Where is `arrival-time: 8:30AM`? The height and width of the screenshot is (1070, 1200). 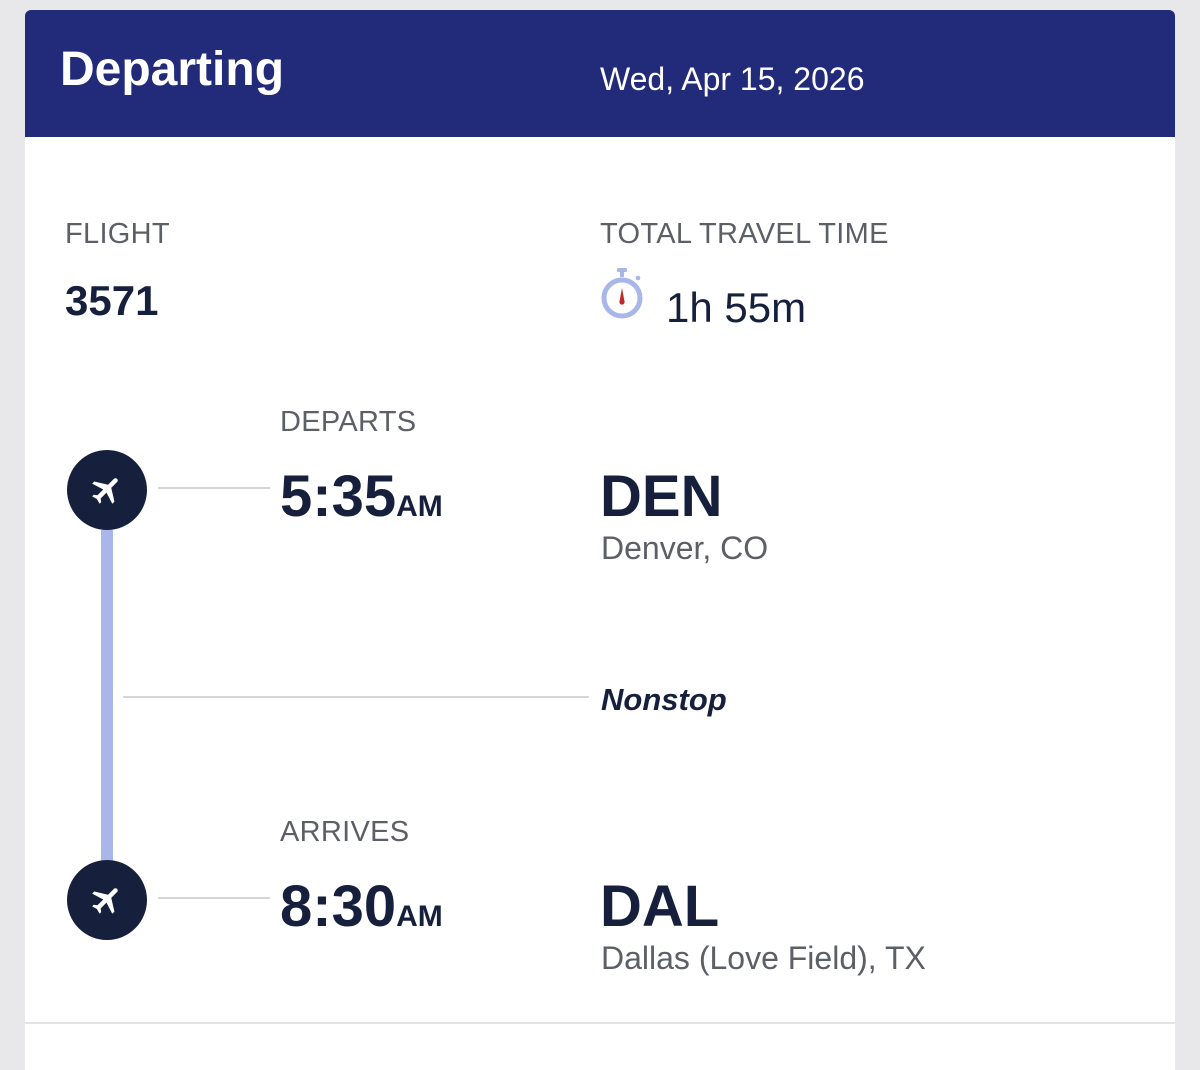 arrival-time: 8:30AM is located at coordinates (361, 907).